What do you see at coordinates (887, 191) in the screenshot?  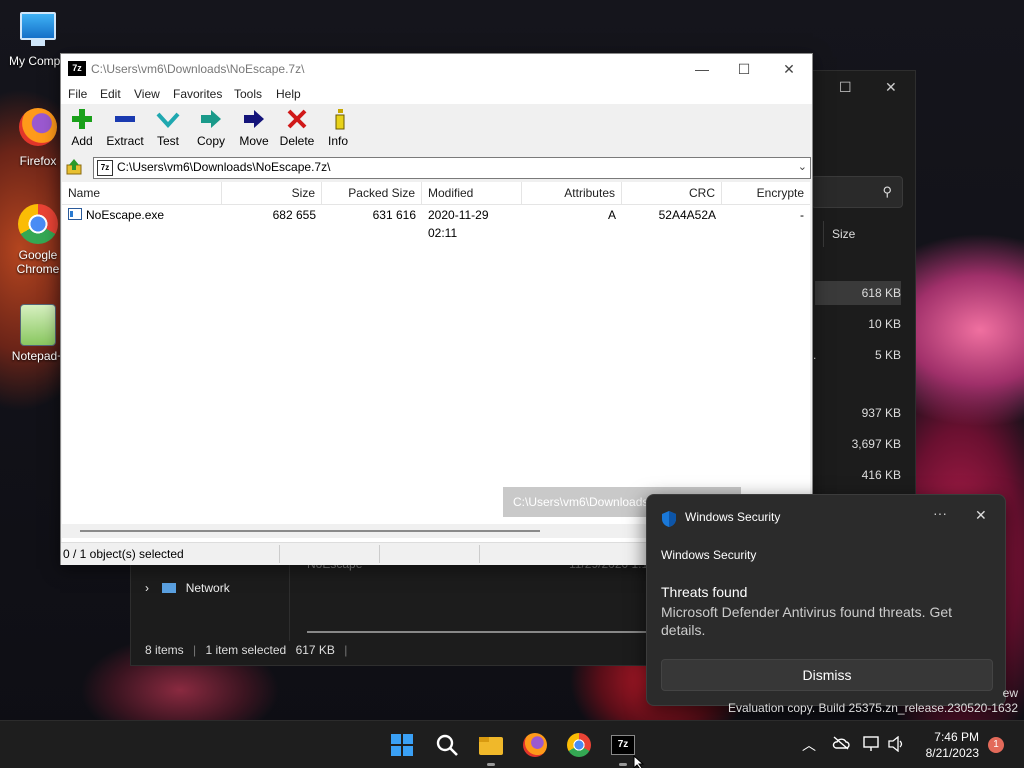 I see `search-icon: ⚲` at bounding box center [887, 191].